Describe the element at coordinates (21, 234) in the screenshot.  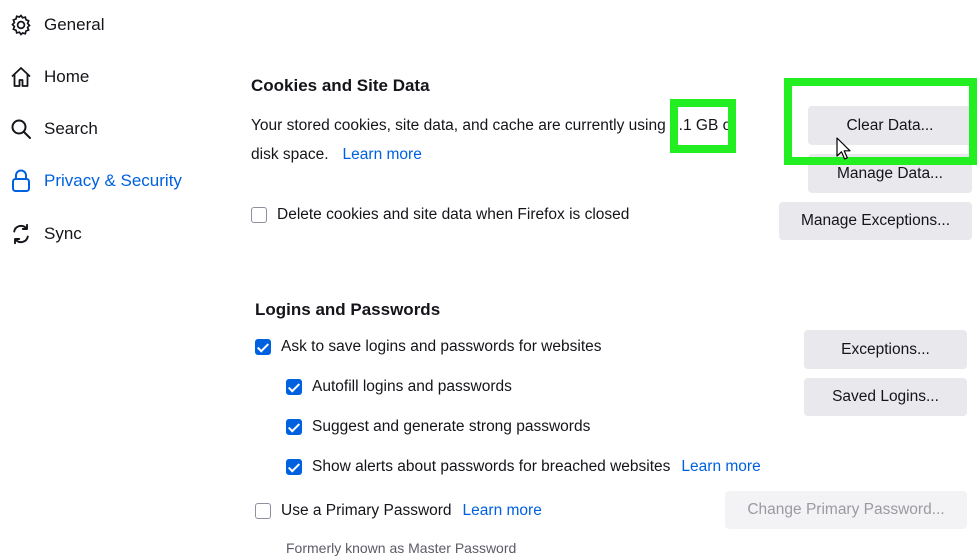
I see `sync-icon` at that location.